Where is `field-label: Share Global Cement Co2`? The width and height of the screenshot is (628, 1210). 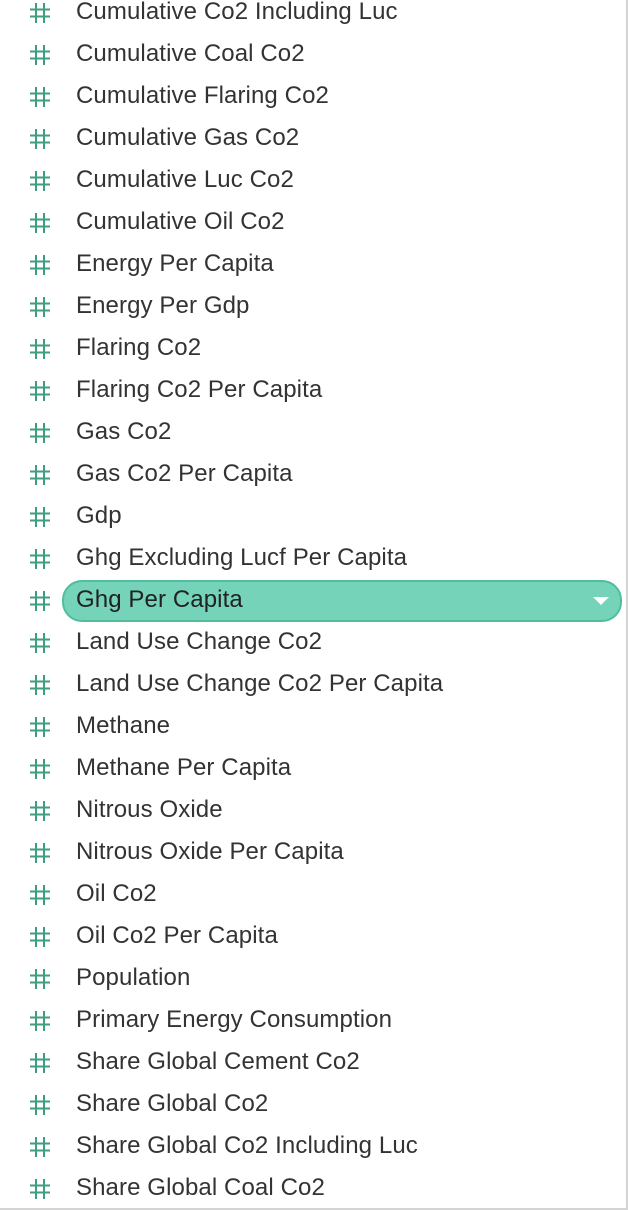
field-label: Share Global Cement Co2 is located at coordinates (218, 1061).